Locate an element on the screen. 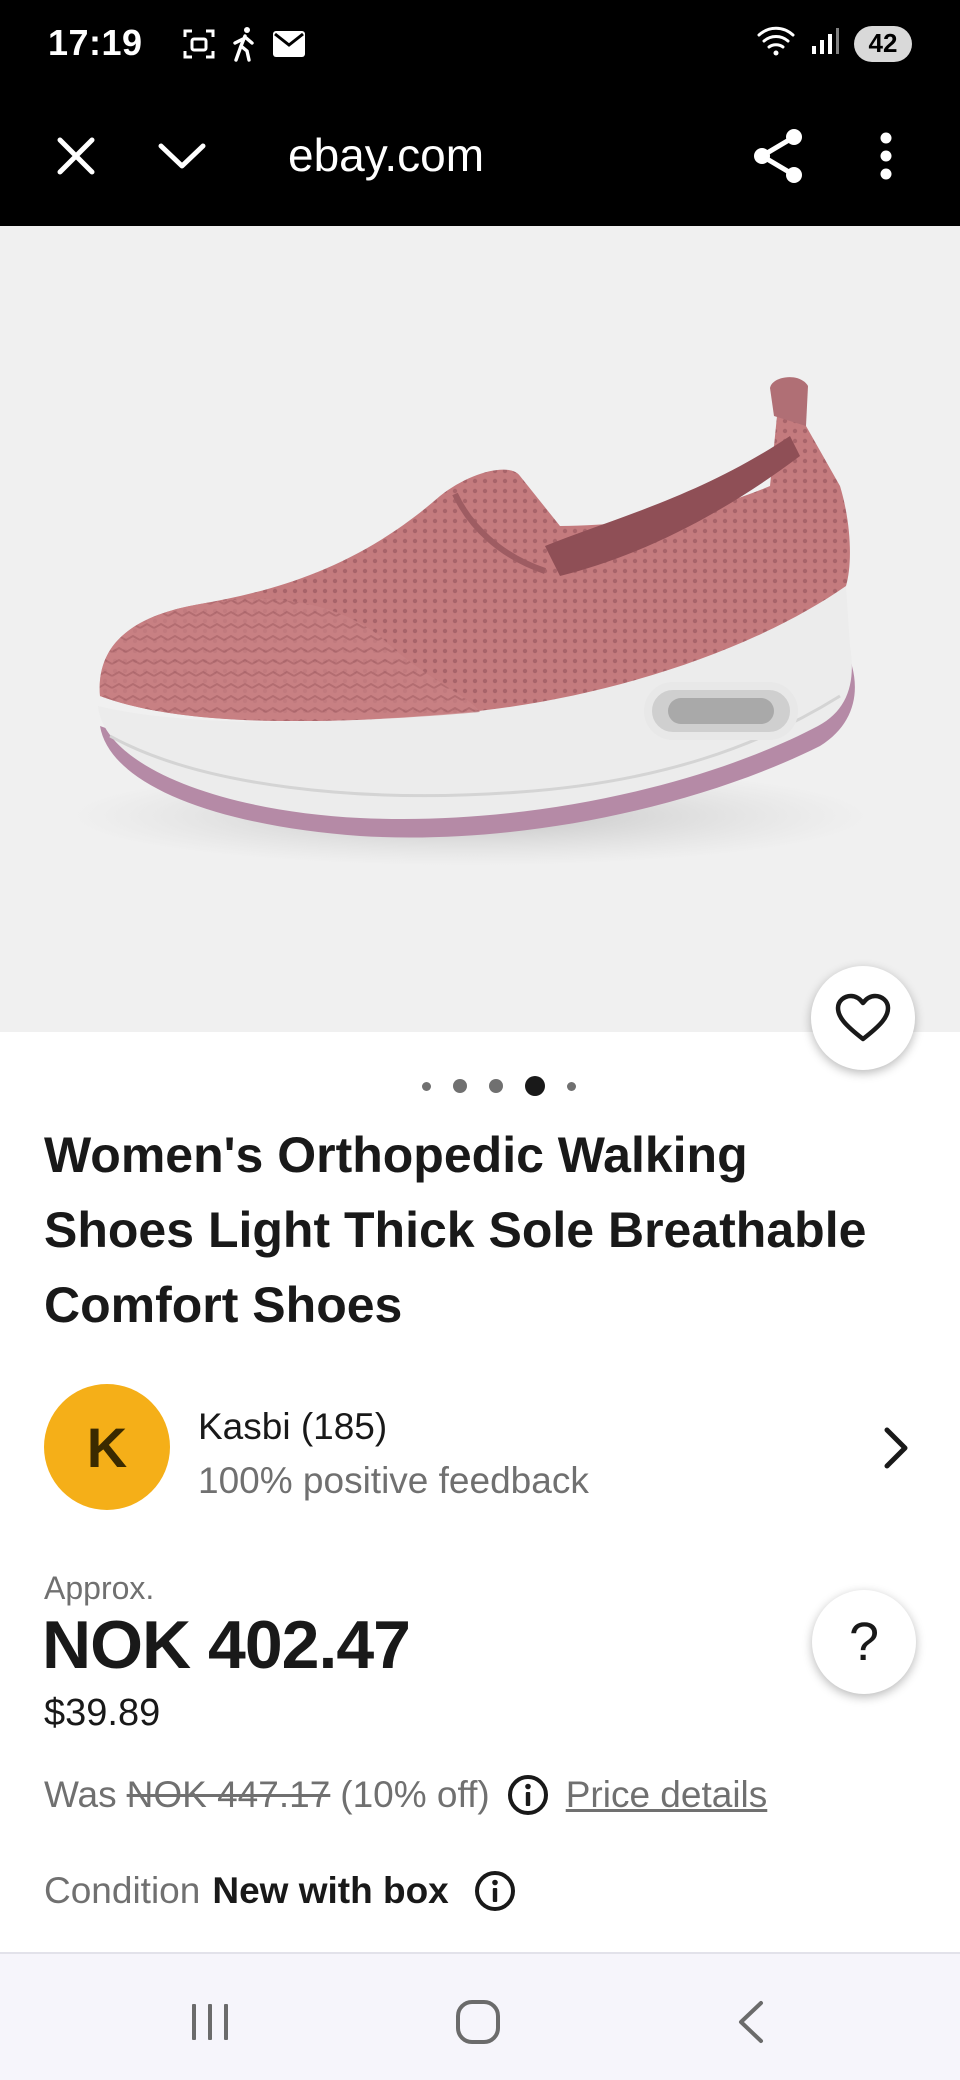  url-bar: ebay.com is located at coordinates (386, 155).